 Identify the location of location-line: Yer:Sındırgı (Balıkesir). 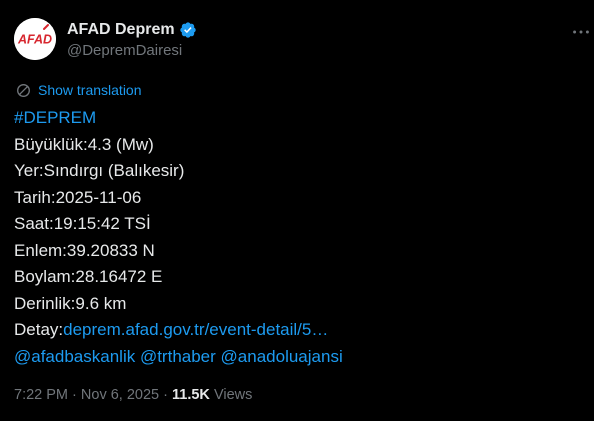
(99, 170).